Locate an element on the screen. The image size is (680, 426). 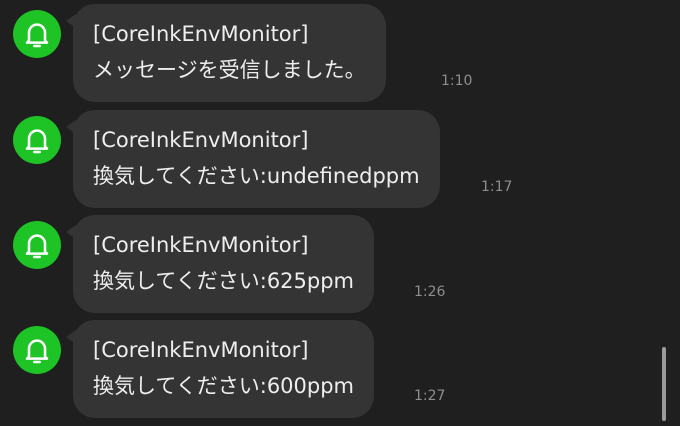
message-bubble: [CoreInkEnvMonitor] 換気してください:600ppm is located at coordinates (220, 369).